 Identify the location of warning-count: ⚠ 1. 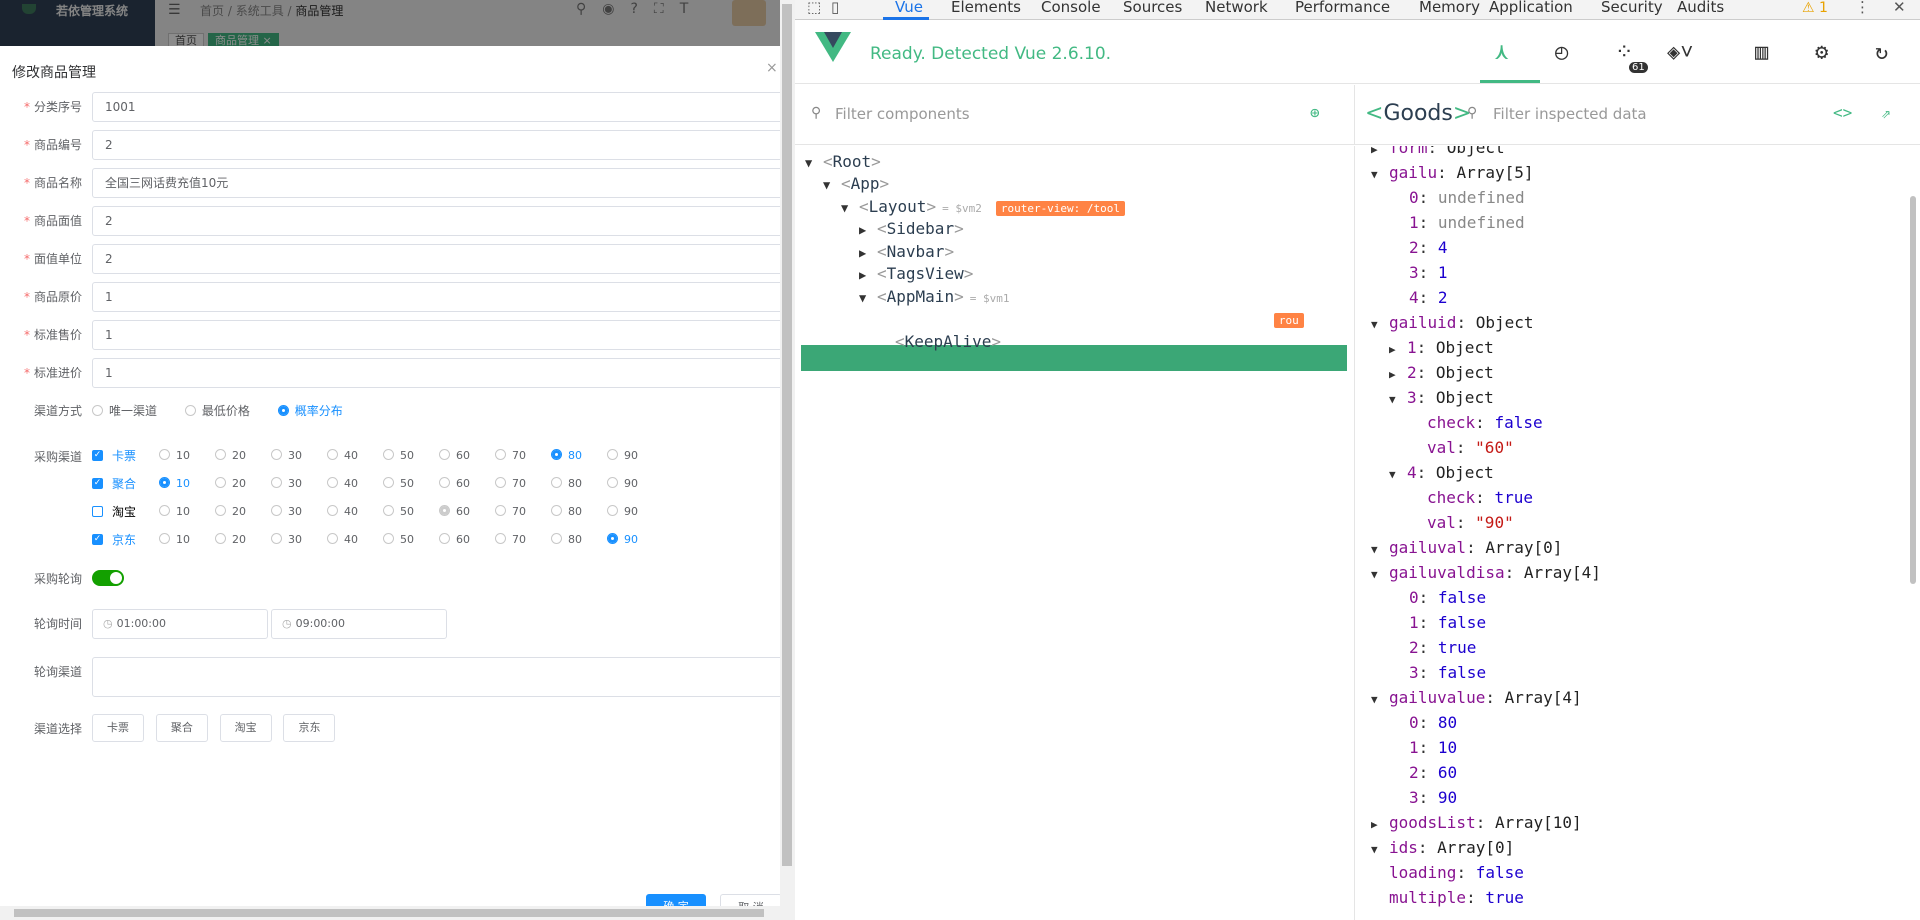
(1815, 8).